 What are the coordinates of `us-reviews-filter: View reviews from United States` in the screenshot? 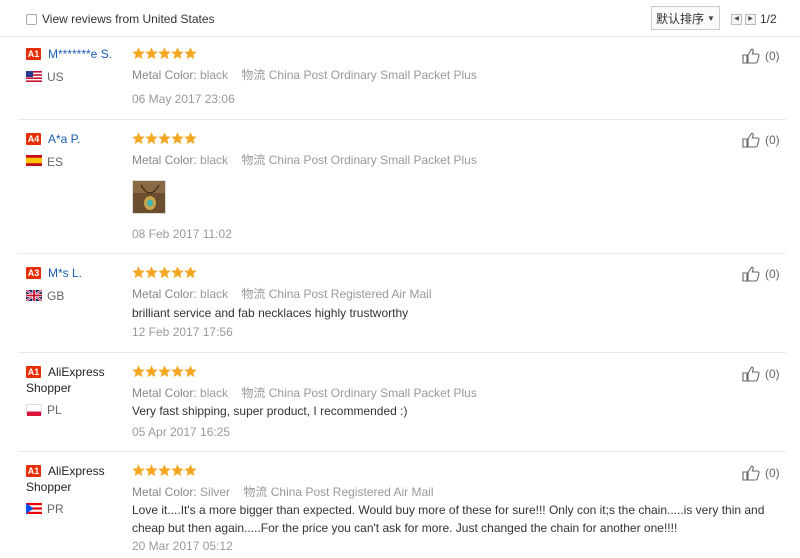 It's located at (120, 19).